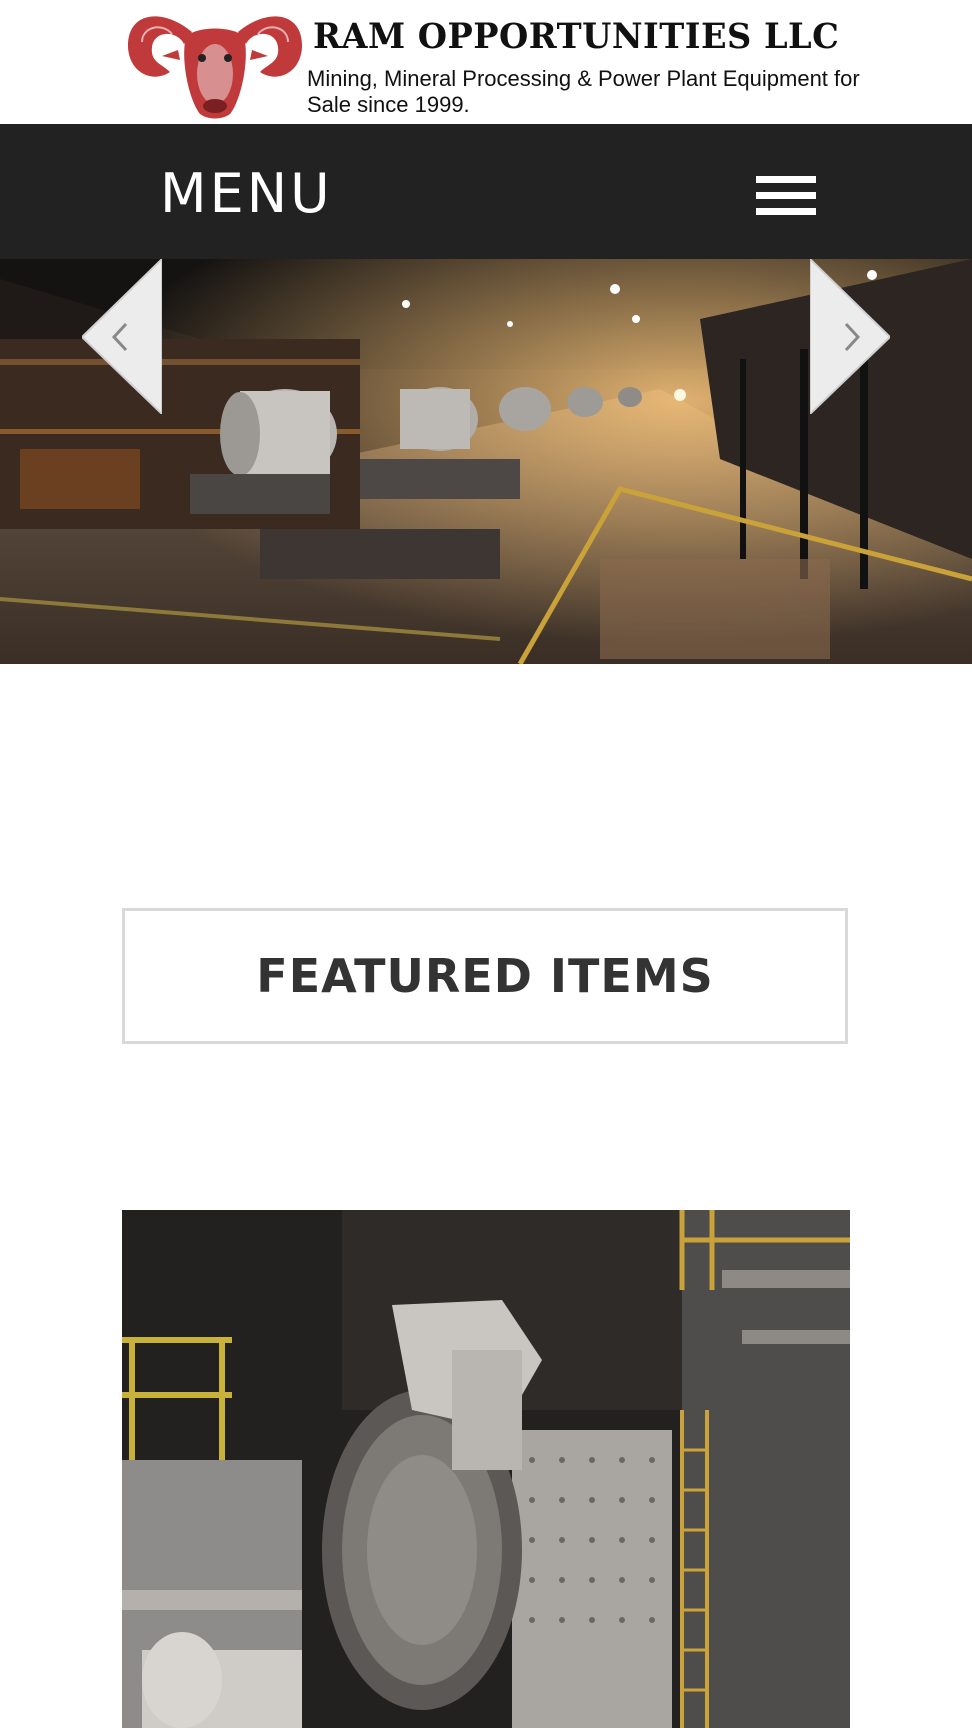 The height and width of the screenshot is (1728, 972). I want to click on brand-name: RAM OPPORTUNITIES LLC, so click(576, 36).